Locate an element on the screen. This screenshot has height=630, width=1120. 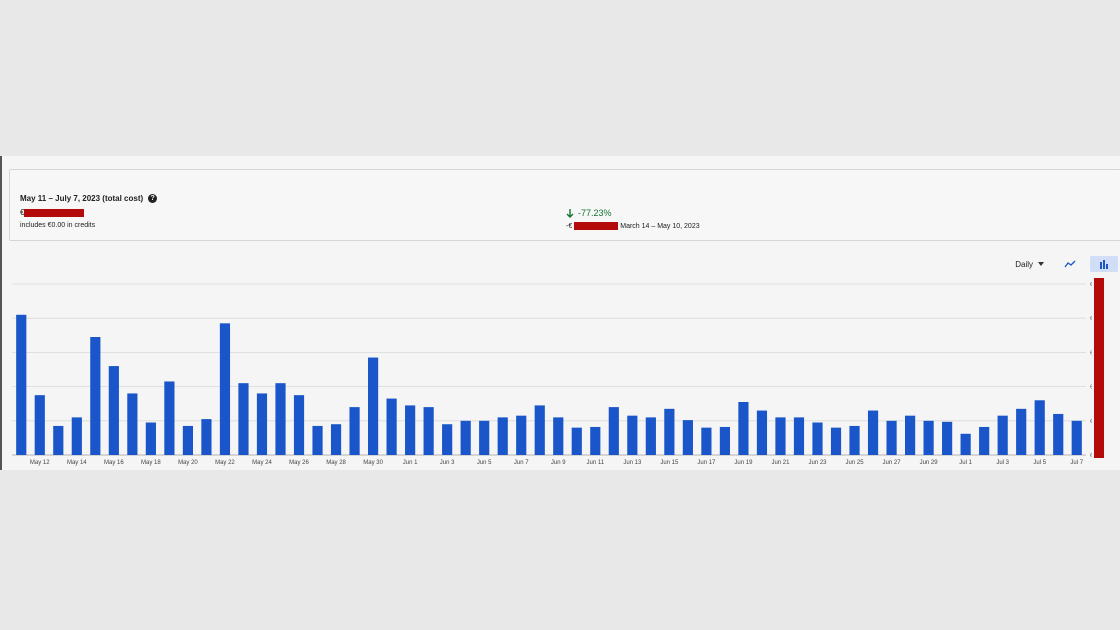
bar-chart-button is located at coordinates (1104, 264).